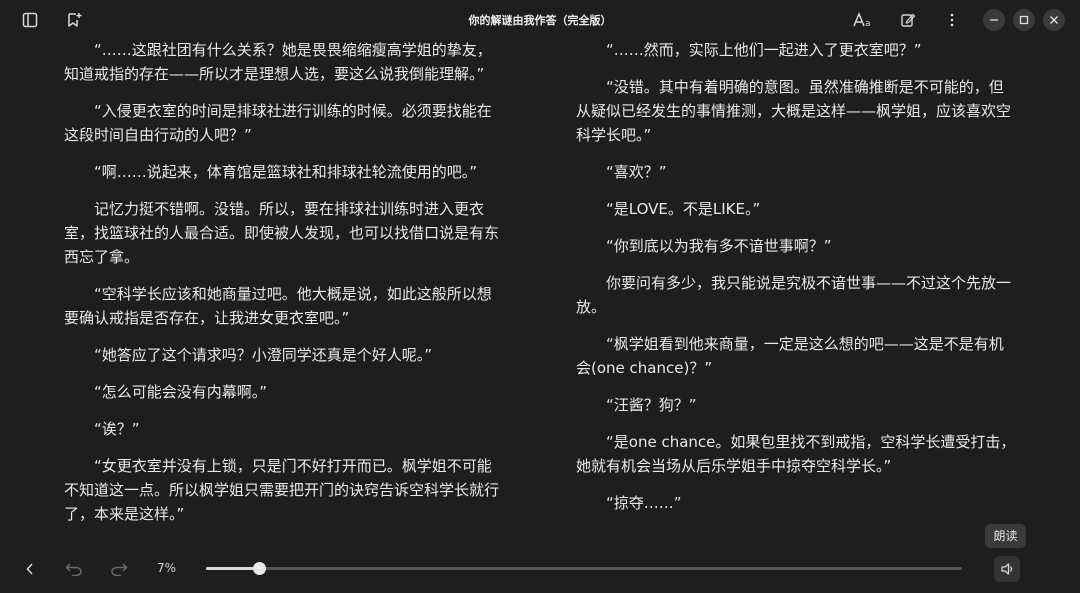 This screenshot has height=593, width=1080. I want to click on paragraph: “掠夺……”, so click(644, 503).